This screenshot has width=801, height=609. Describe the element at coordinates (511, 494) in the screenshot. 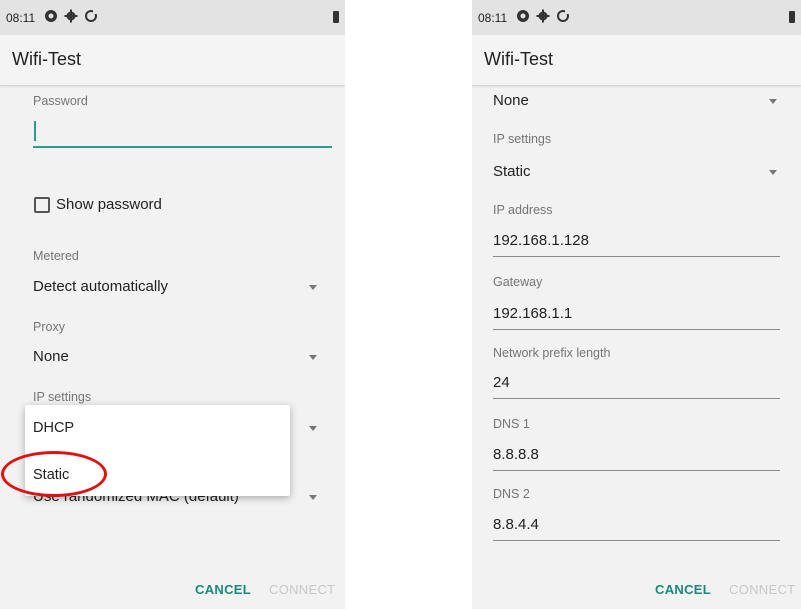

I see `dns2-label: DNS 2` at that location.